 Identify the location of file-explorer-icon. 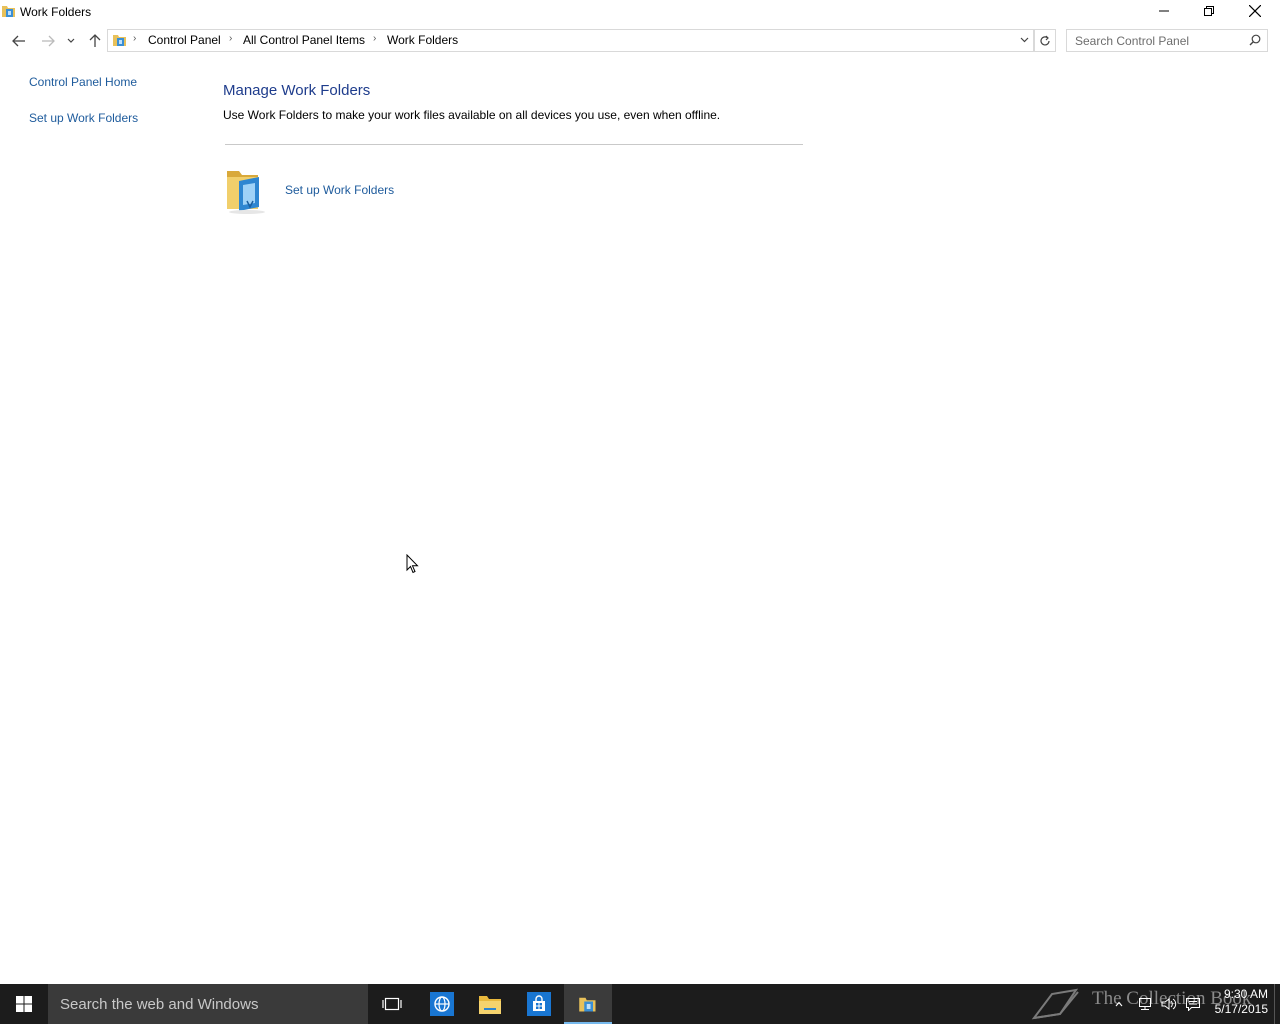
(490, 1005).